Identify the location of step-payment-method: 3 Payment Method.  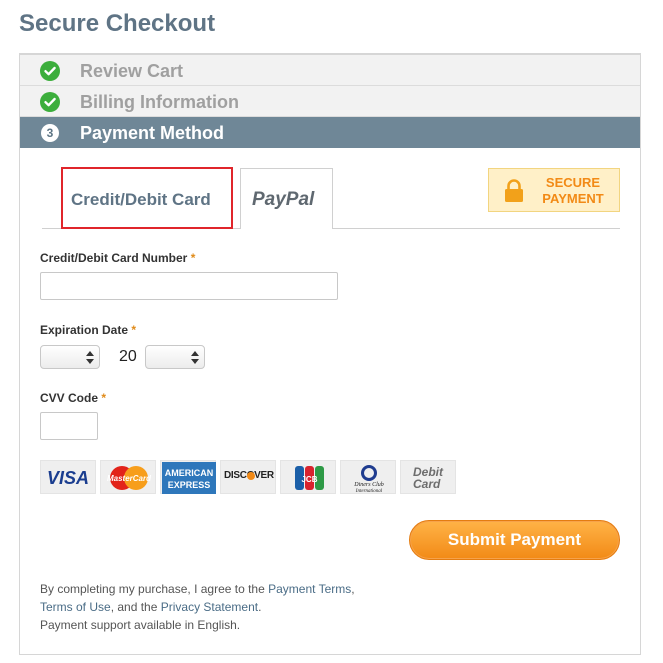
(330, 132).